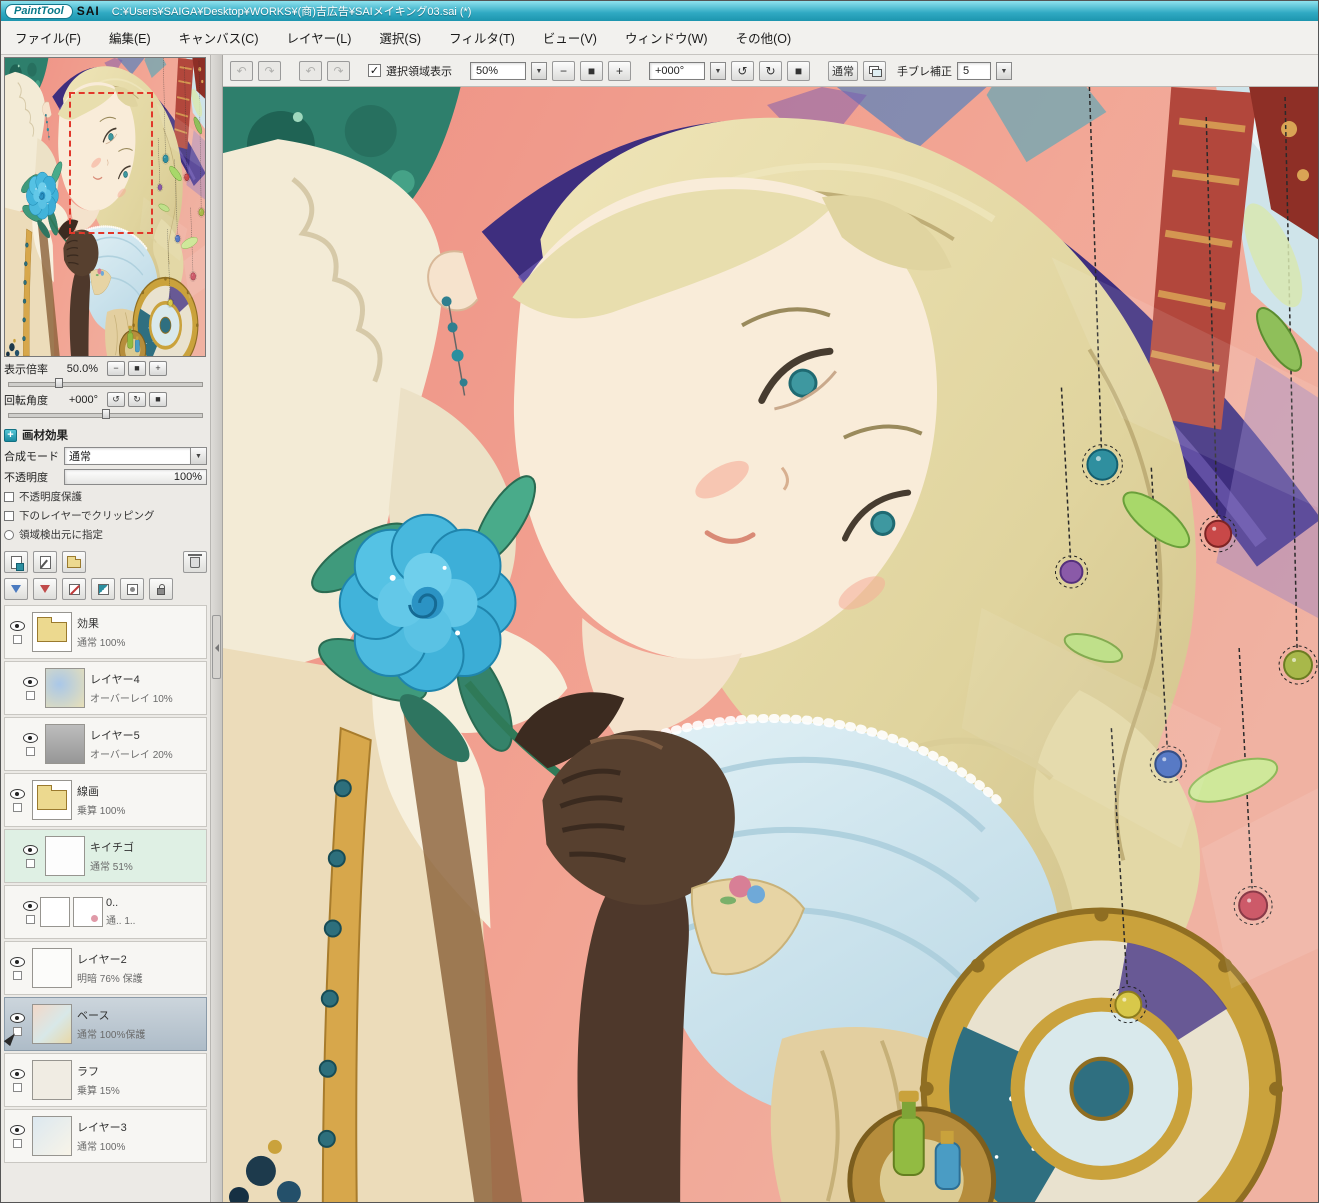  I want to click on blend-normal-button: 通常, so click(843, 70).